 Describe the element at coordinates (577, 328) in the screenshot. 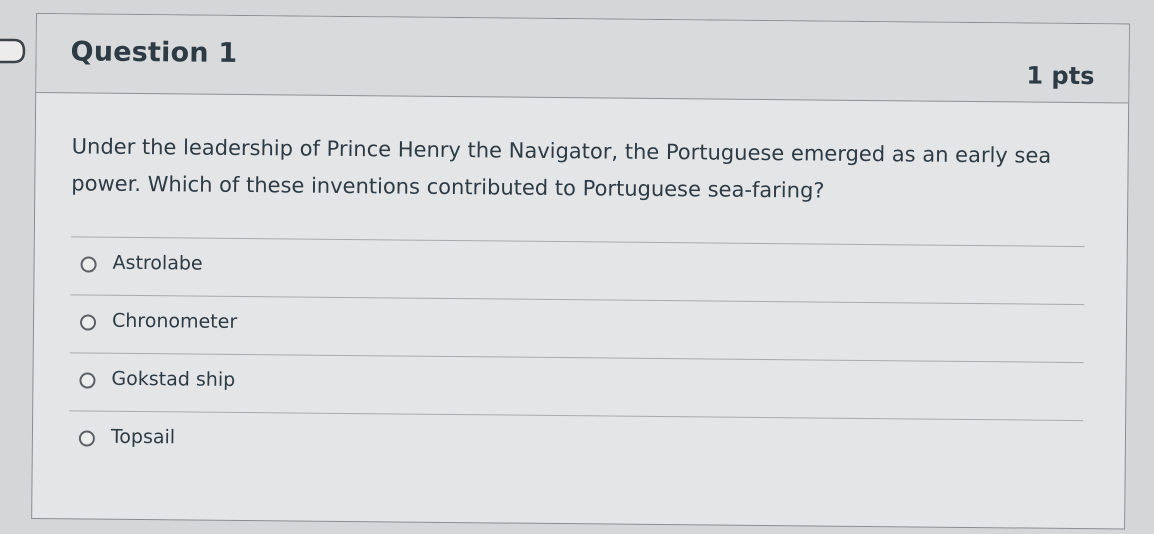

I see `answer-option-chronometer: Chronometer` at that location.